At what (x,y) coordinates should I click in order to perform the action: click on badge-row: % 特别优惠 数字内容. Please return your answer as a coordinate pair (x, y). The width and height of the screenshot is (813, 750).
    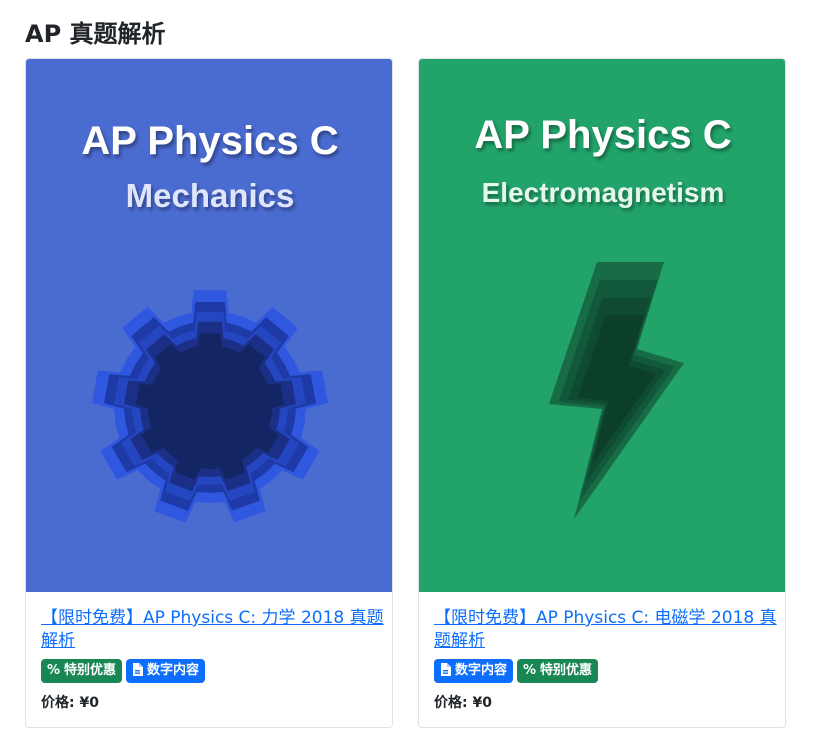
    Looking at the image, I should click on (213, 671).